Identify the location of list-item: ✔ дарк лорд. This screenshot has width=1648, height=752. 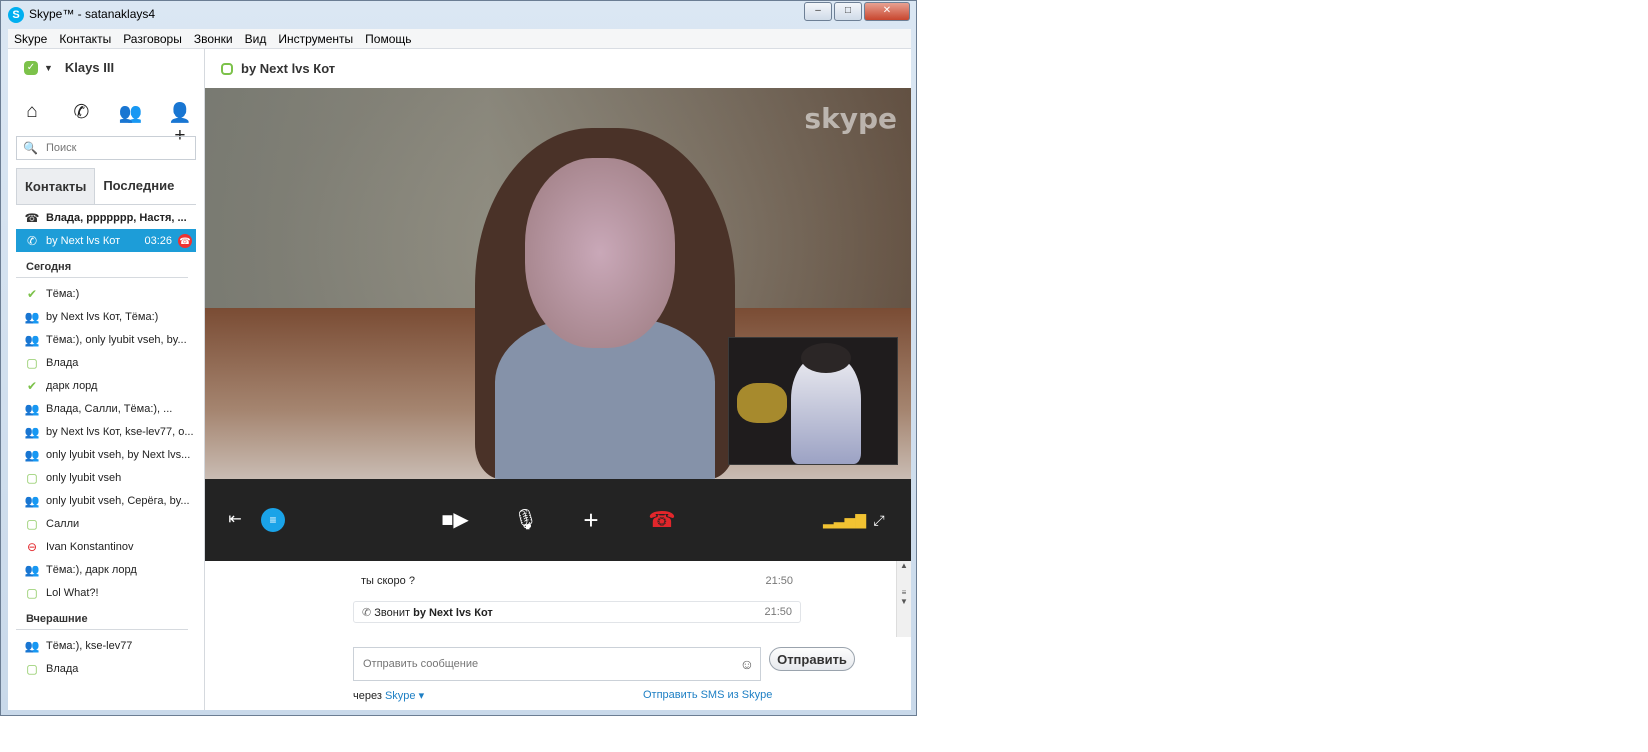
(106, 385).